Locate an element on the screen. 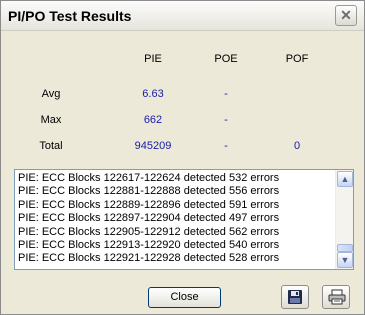 The height and width of the screenshot is (315, 365). max-poe-value: - is located at coordinates (226, 120).